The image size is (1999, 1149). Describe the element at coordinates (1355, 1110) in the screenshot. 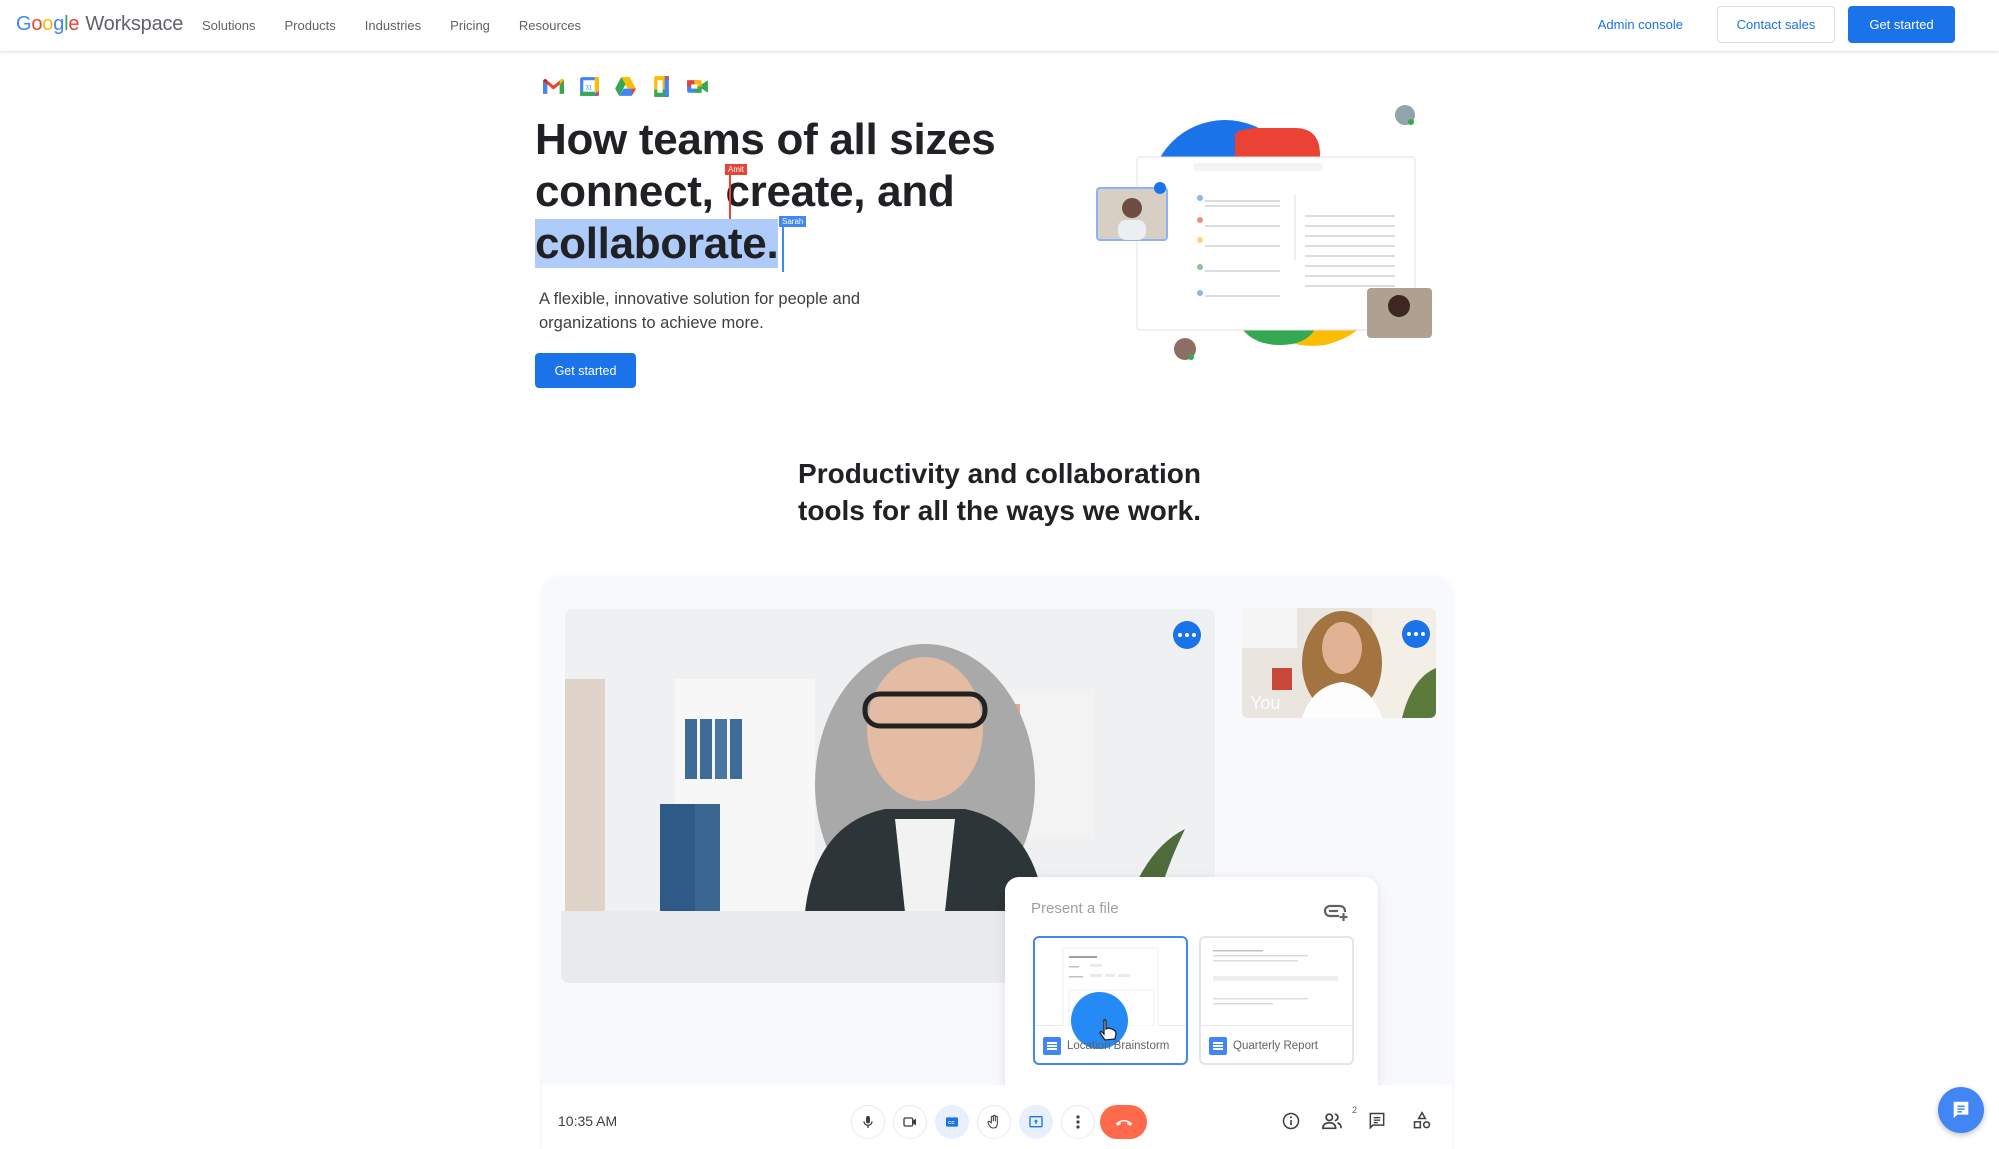

I see `participants-count: 2` at that location.